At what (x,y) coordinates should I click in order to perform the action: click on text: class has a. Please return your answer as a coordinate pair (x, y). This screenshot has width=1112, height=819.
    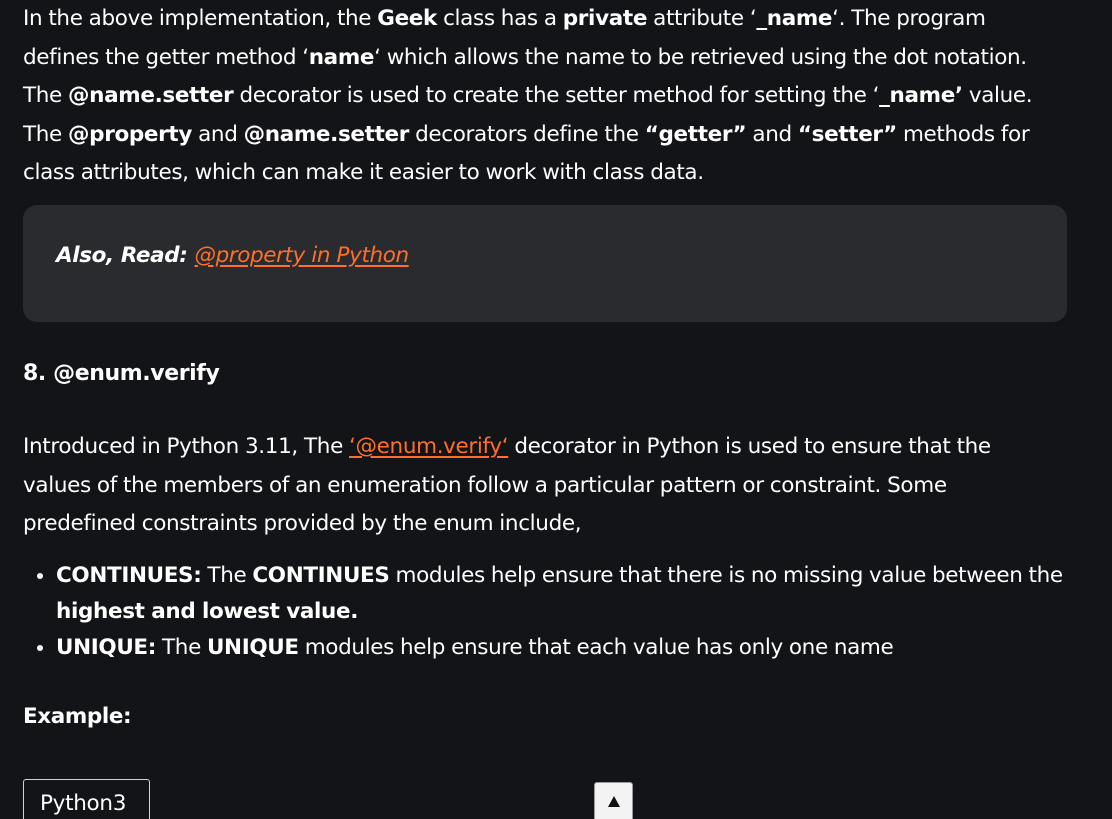
    Looking at the image, I should click on (500, 18).